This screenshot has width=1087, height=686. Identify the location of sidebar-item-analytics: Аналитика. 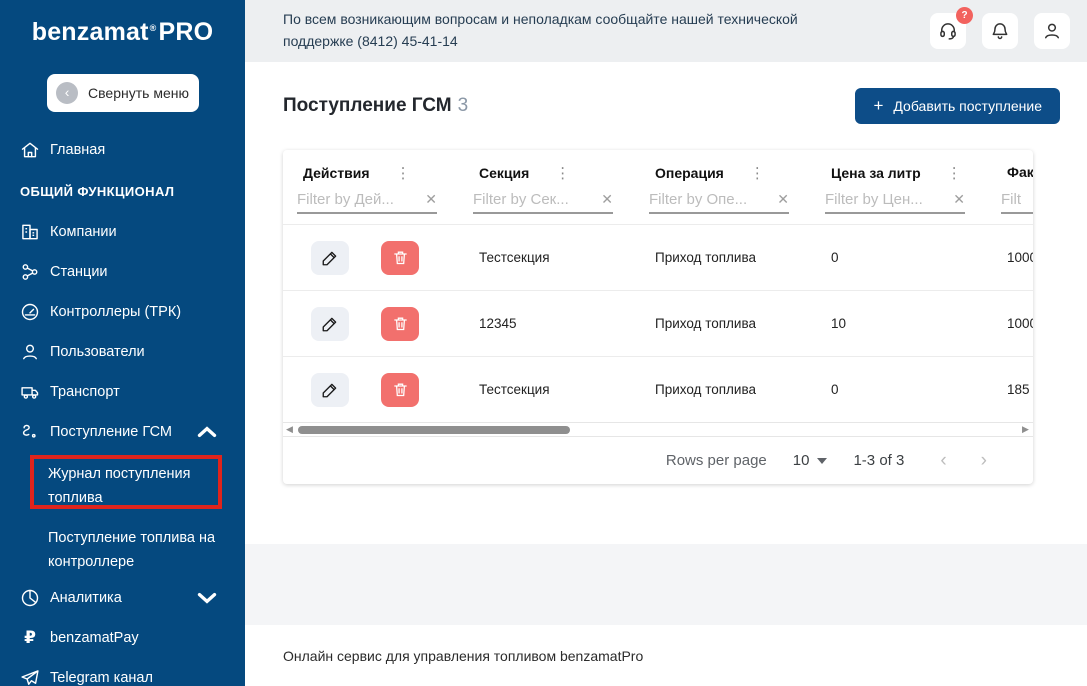
(122, 598).